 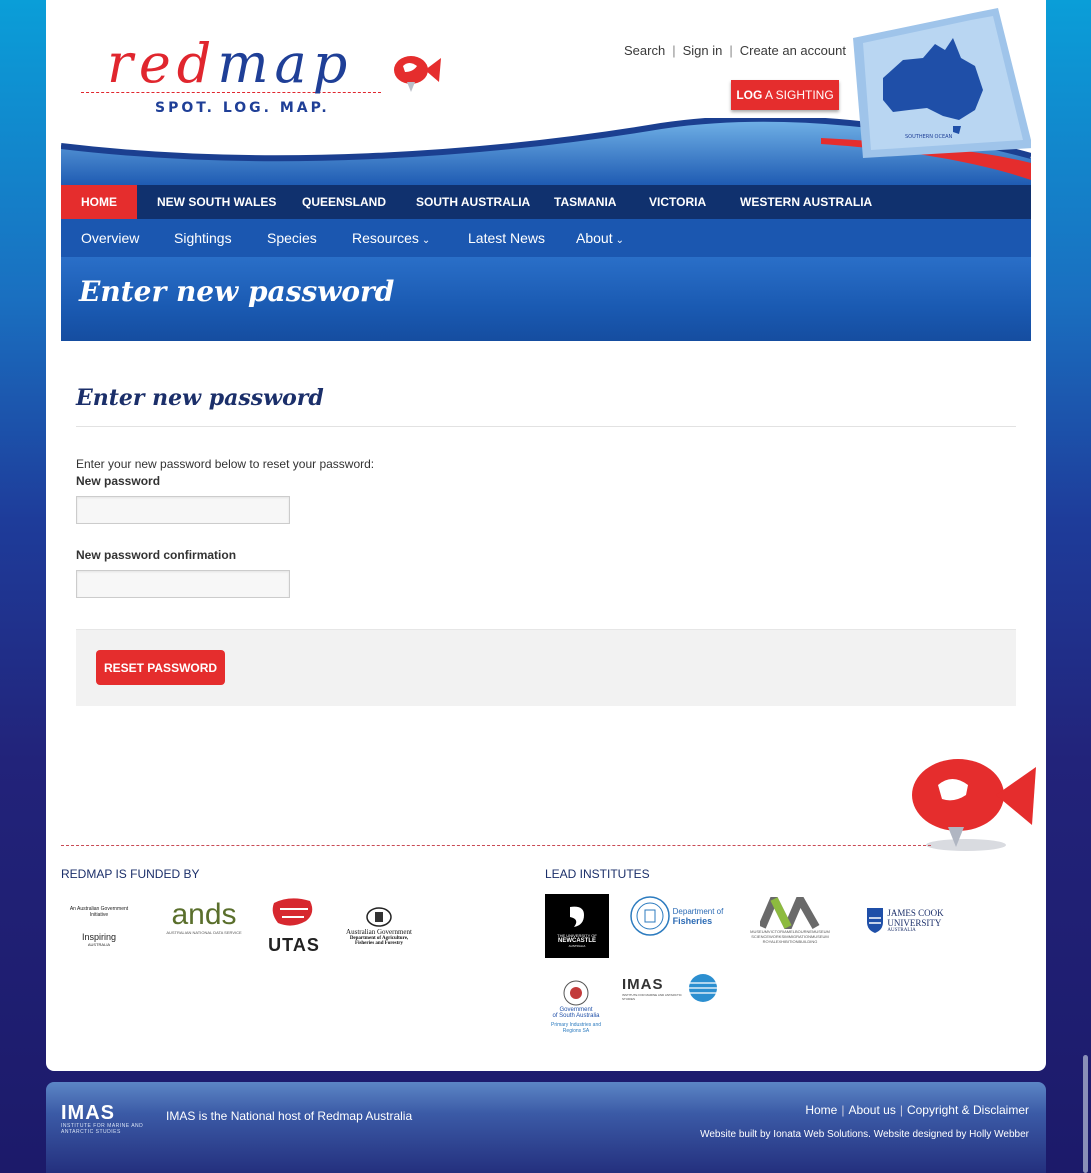 What do you see at coordinates (183, 510) in the screenshot?
I see `new-password-field` at bounding box center [183, 510].